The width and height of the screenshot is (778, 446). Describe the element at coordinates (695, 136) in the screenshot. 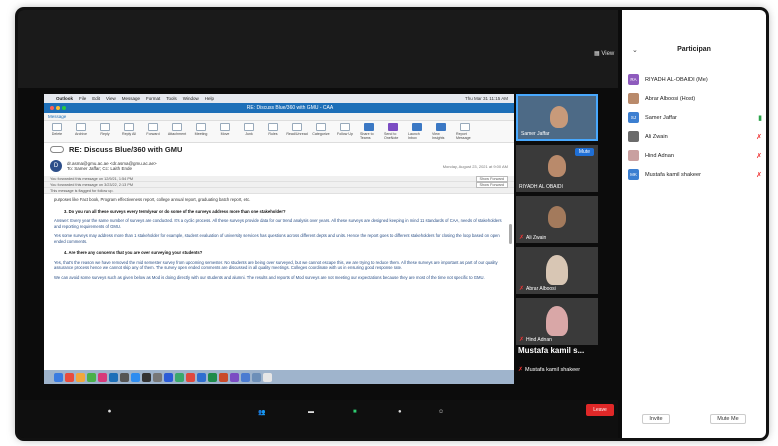

I see `participant-row: Ali Zwain ✗` at that location.